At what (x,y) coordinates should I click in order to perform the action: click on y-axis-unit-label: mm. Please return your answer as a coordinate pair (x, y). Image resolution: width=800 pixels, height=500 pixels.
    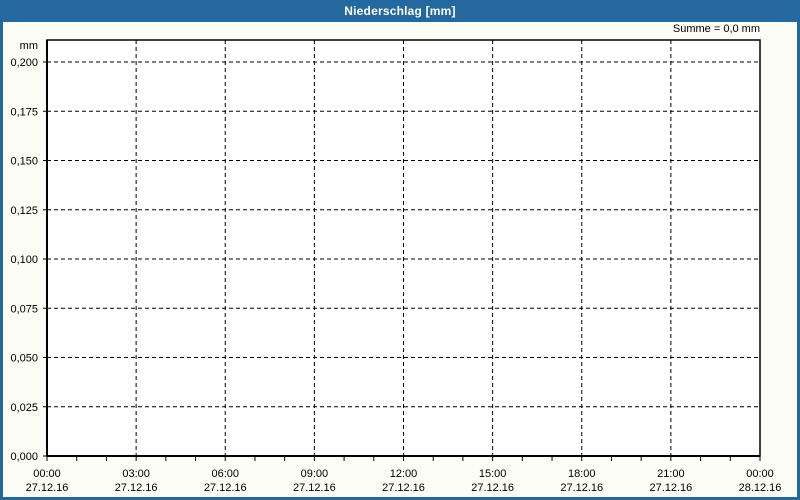
    Looking at the image, I should click on (29, 46).